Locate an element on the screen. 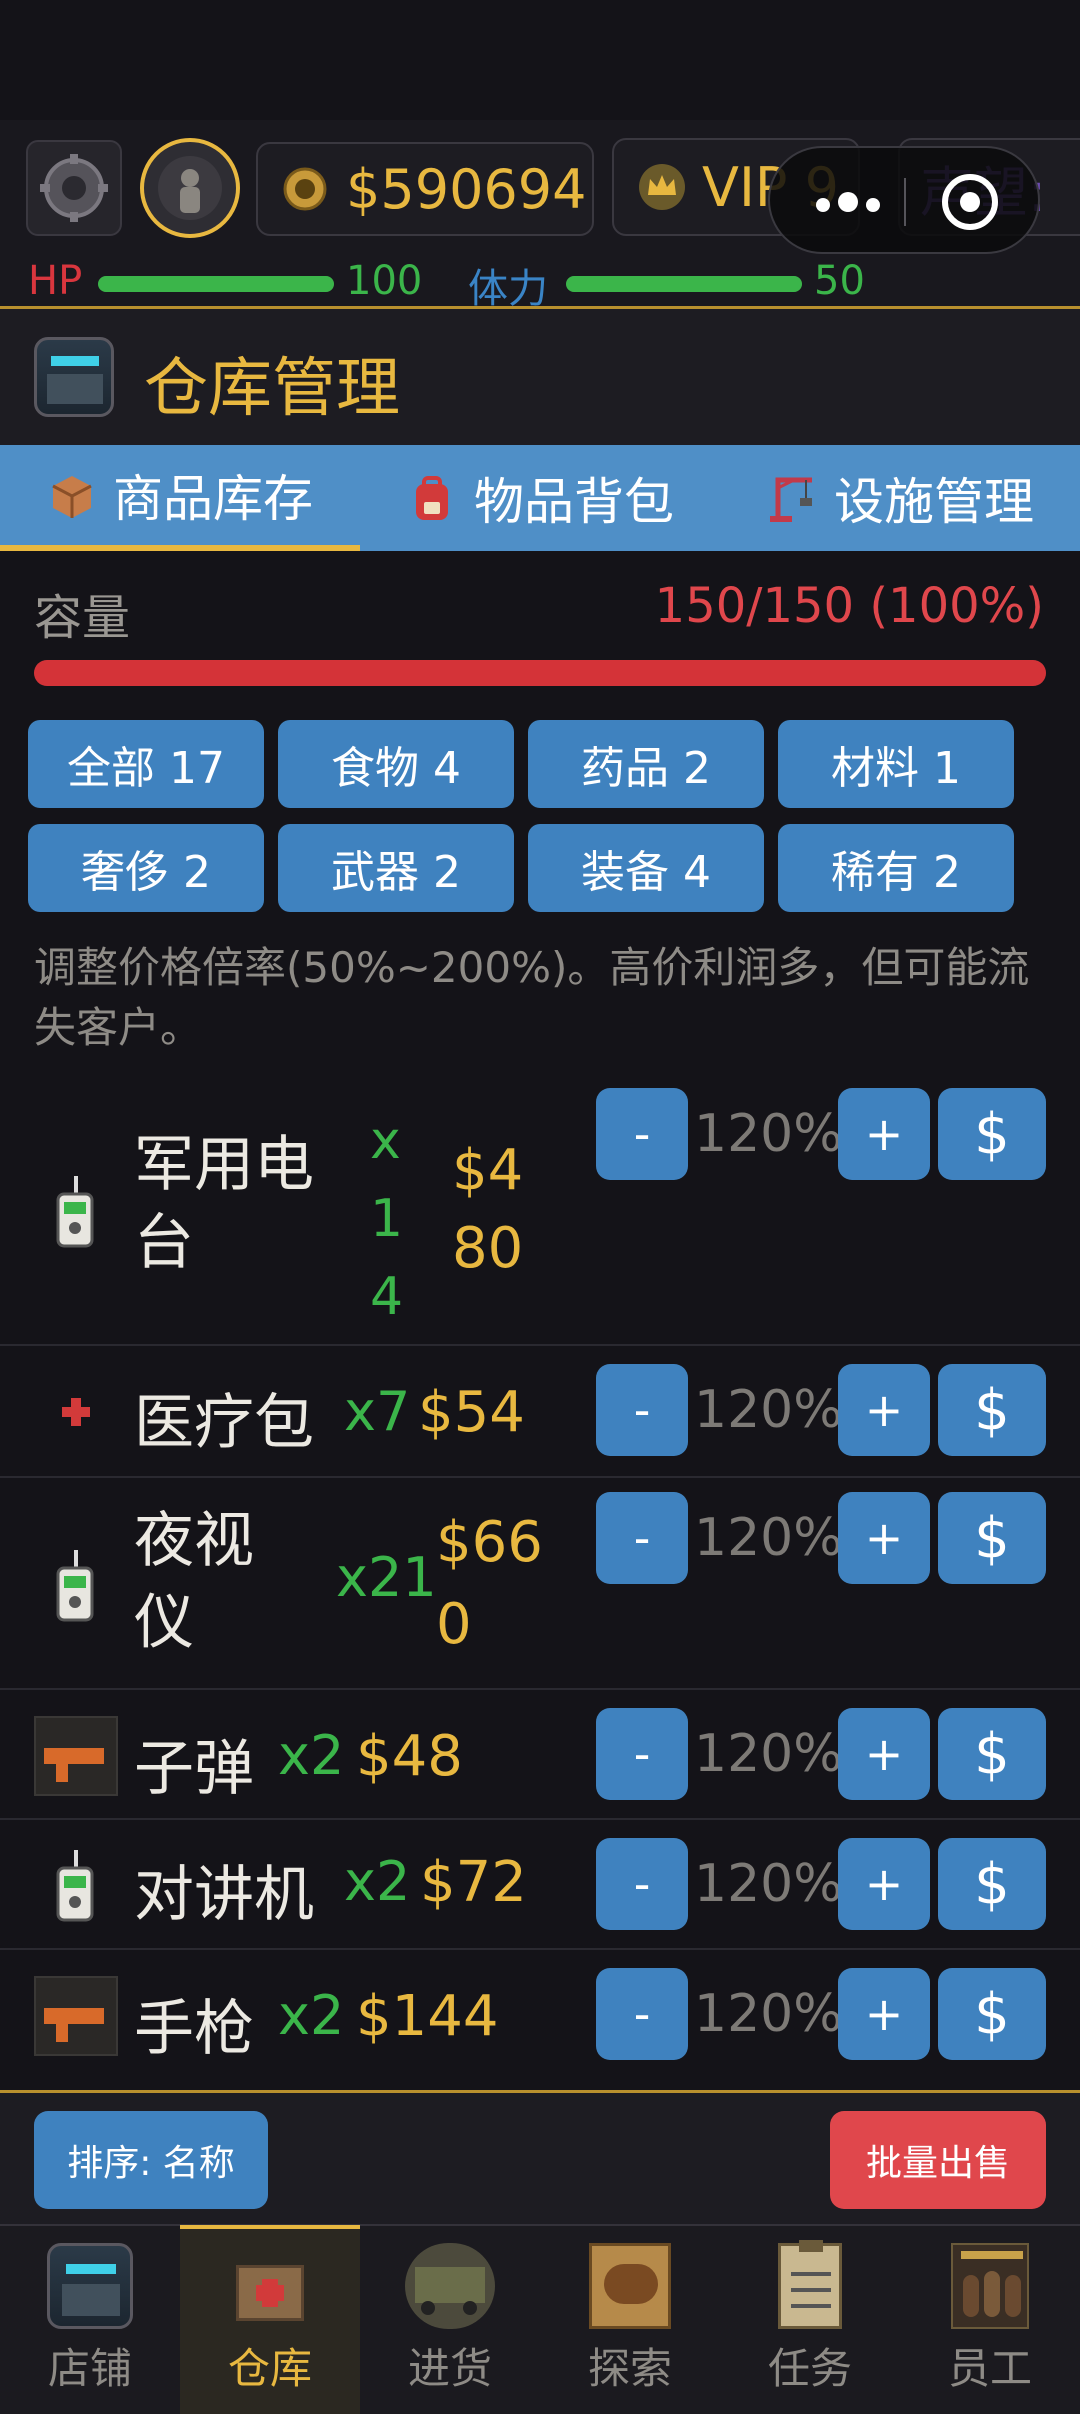  filter-all: 全部 17 is located at coordinates (146, 764).